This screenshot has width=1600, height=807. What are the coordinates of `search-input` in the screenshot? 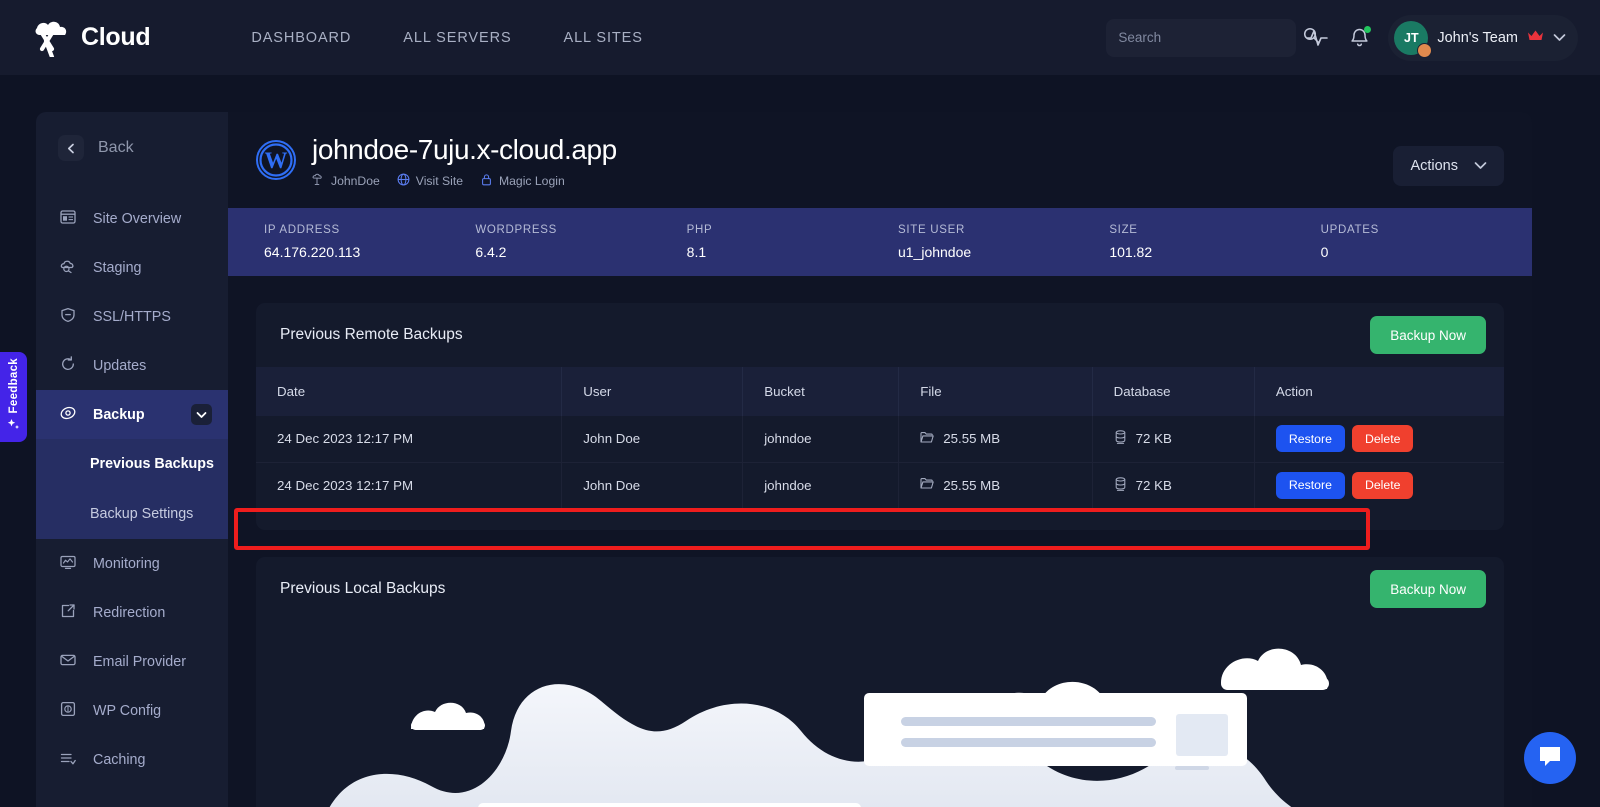 It's located at (1207, 37).